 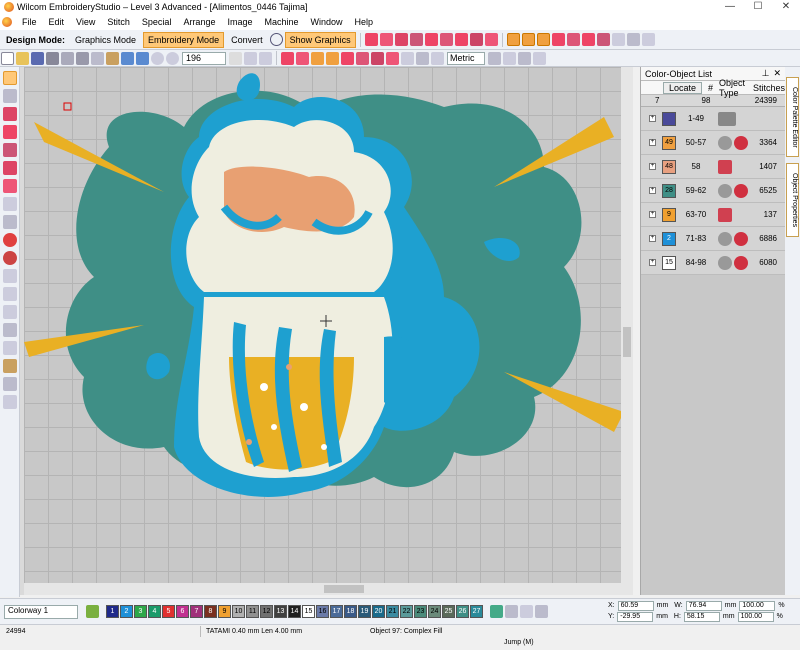 What do you see at coordinates (635, 616) in the screenshot?
I see `y-field: -29.95` at bounding box center [635, 616].